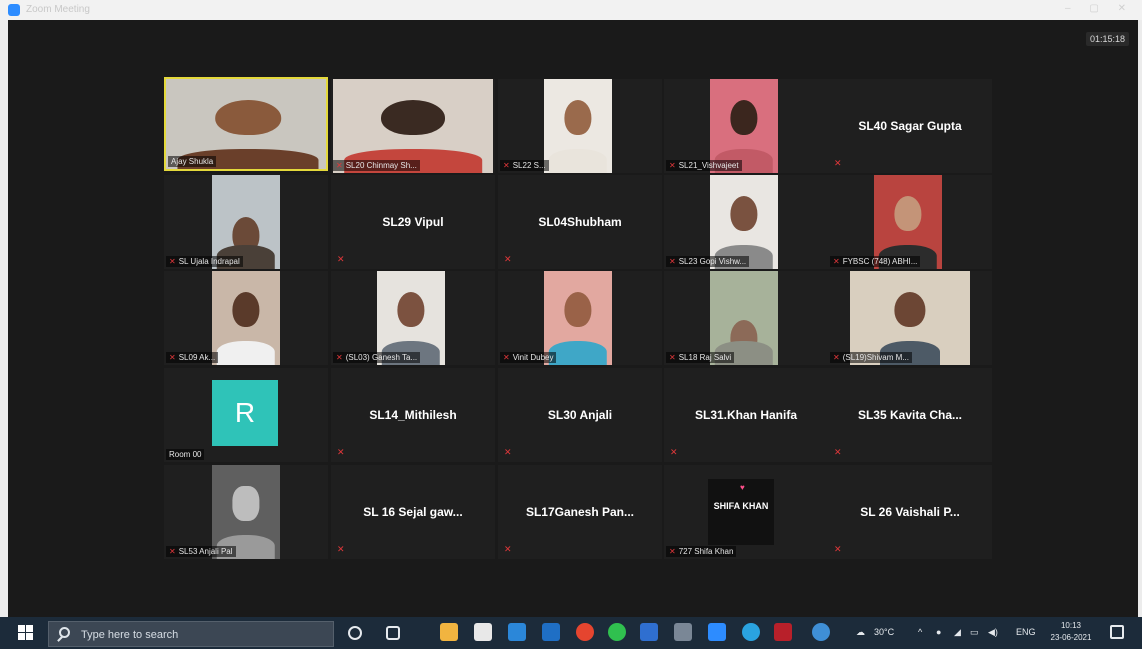  What do you see at coordinates (1117, 632) in the screenshot?
I see `notifications-icon` at bounding box center [1117, 632].